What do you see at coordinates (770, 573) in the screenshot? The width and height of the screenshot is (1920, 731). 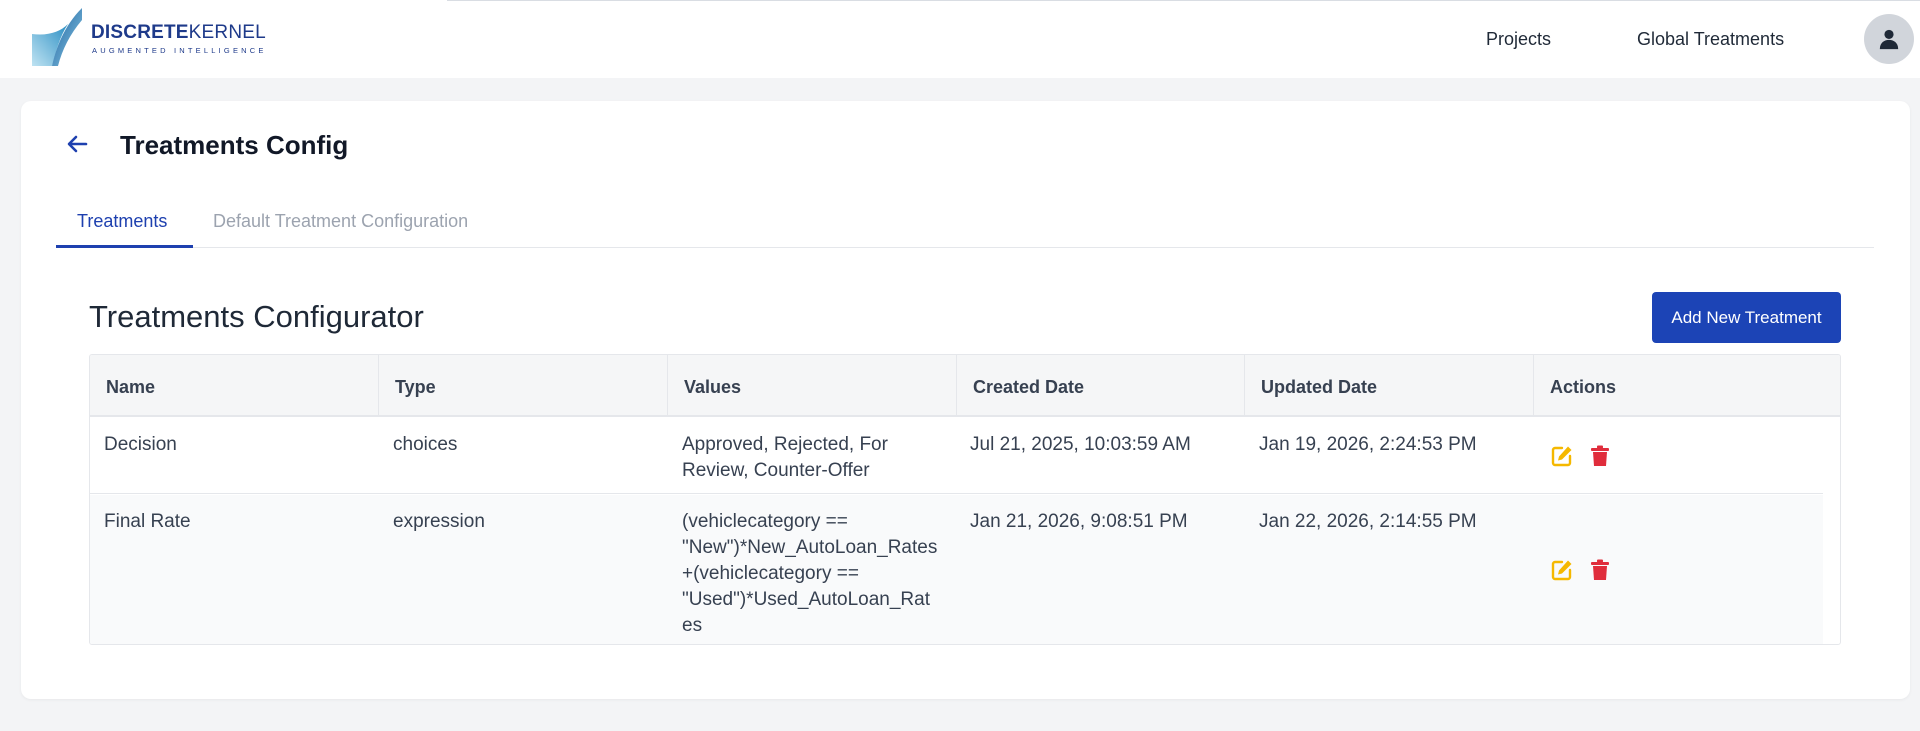 I see `cell-values-line: +(vehiclecategory ==` at bounding box center [770, 573].